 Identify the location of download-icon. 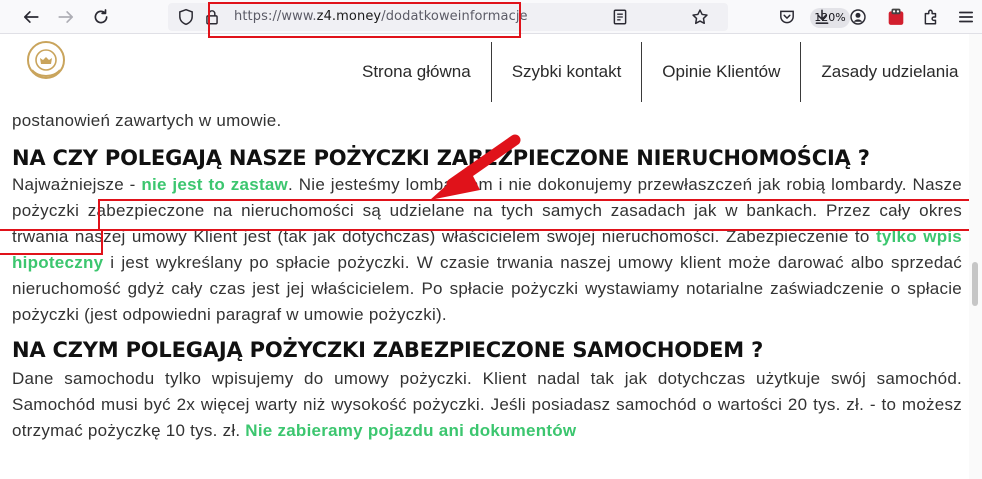
(822, 17).